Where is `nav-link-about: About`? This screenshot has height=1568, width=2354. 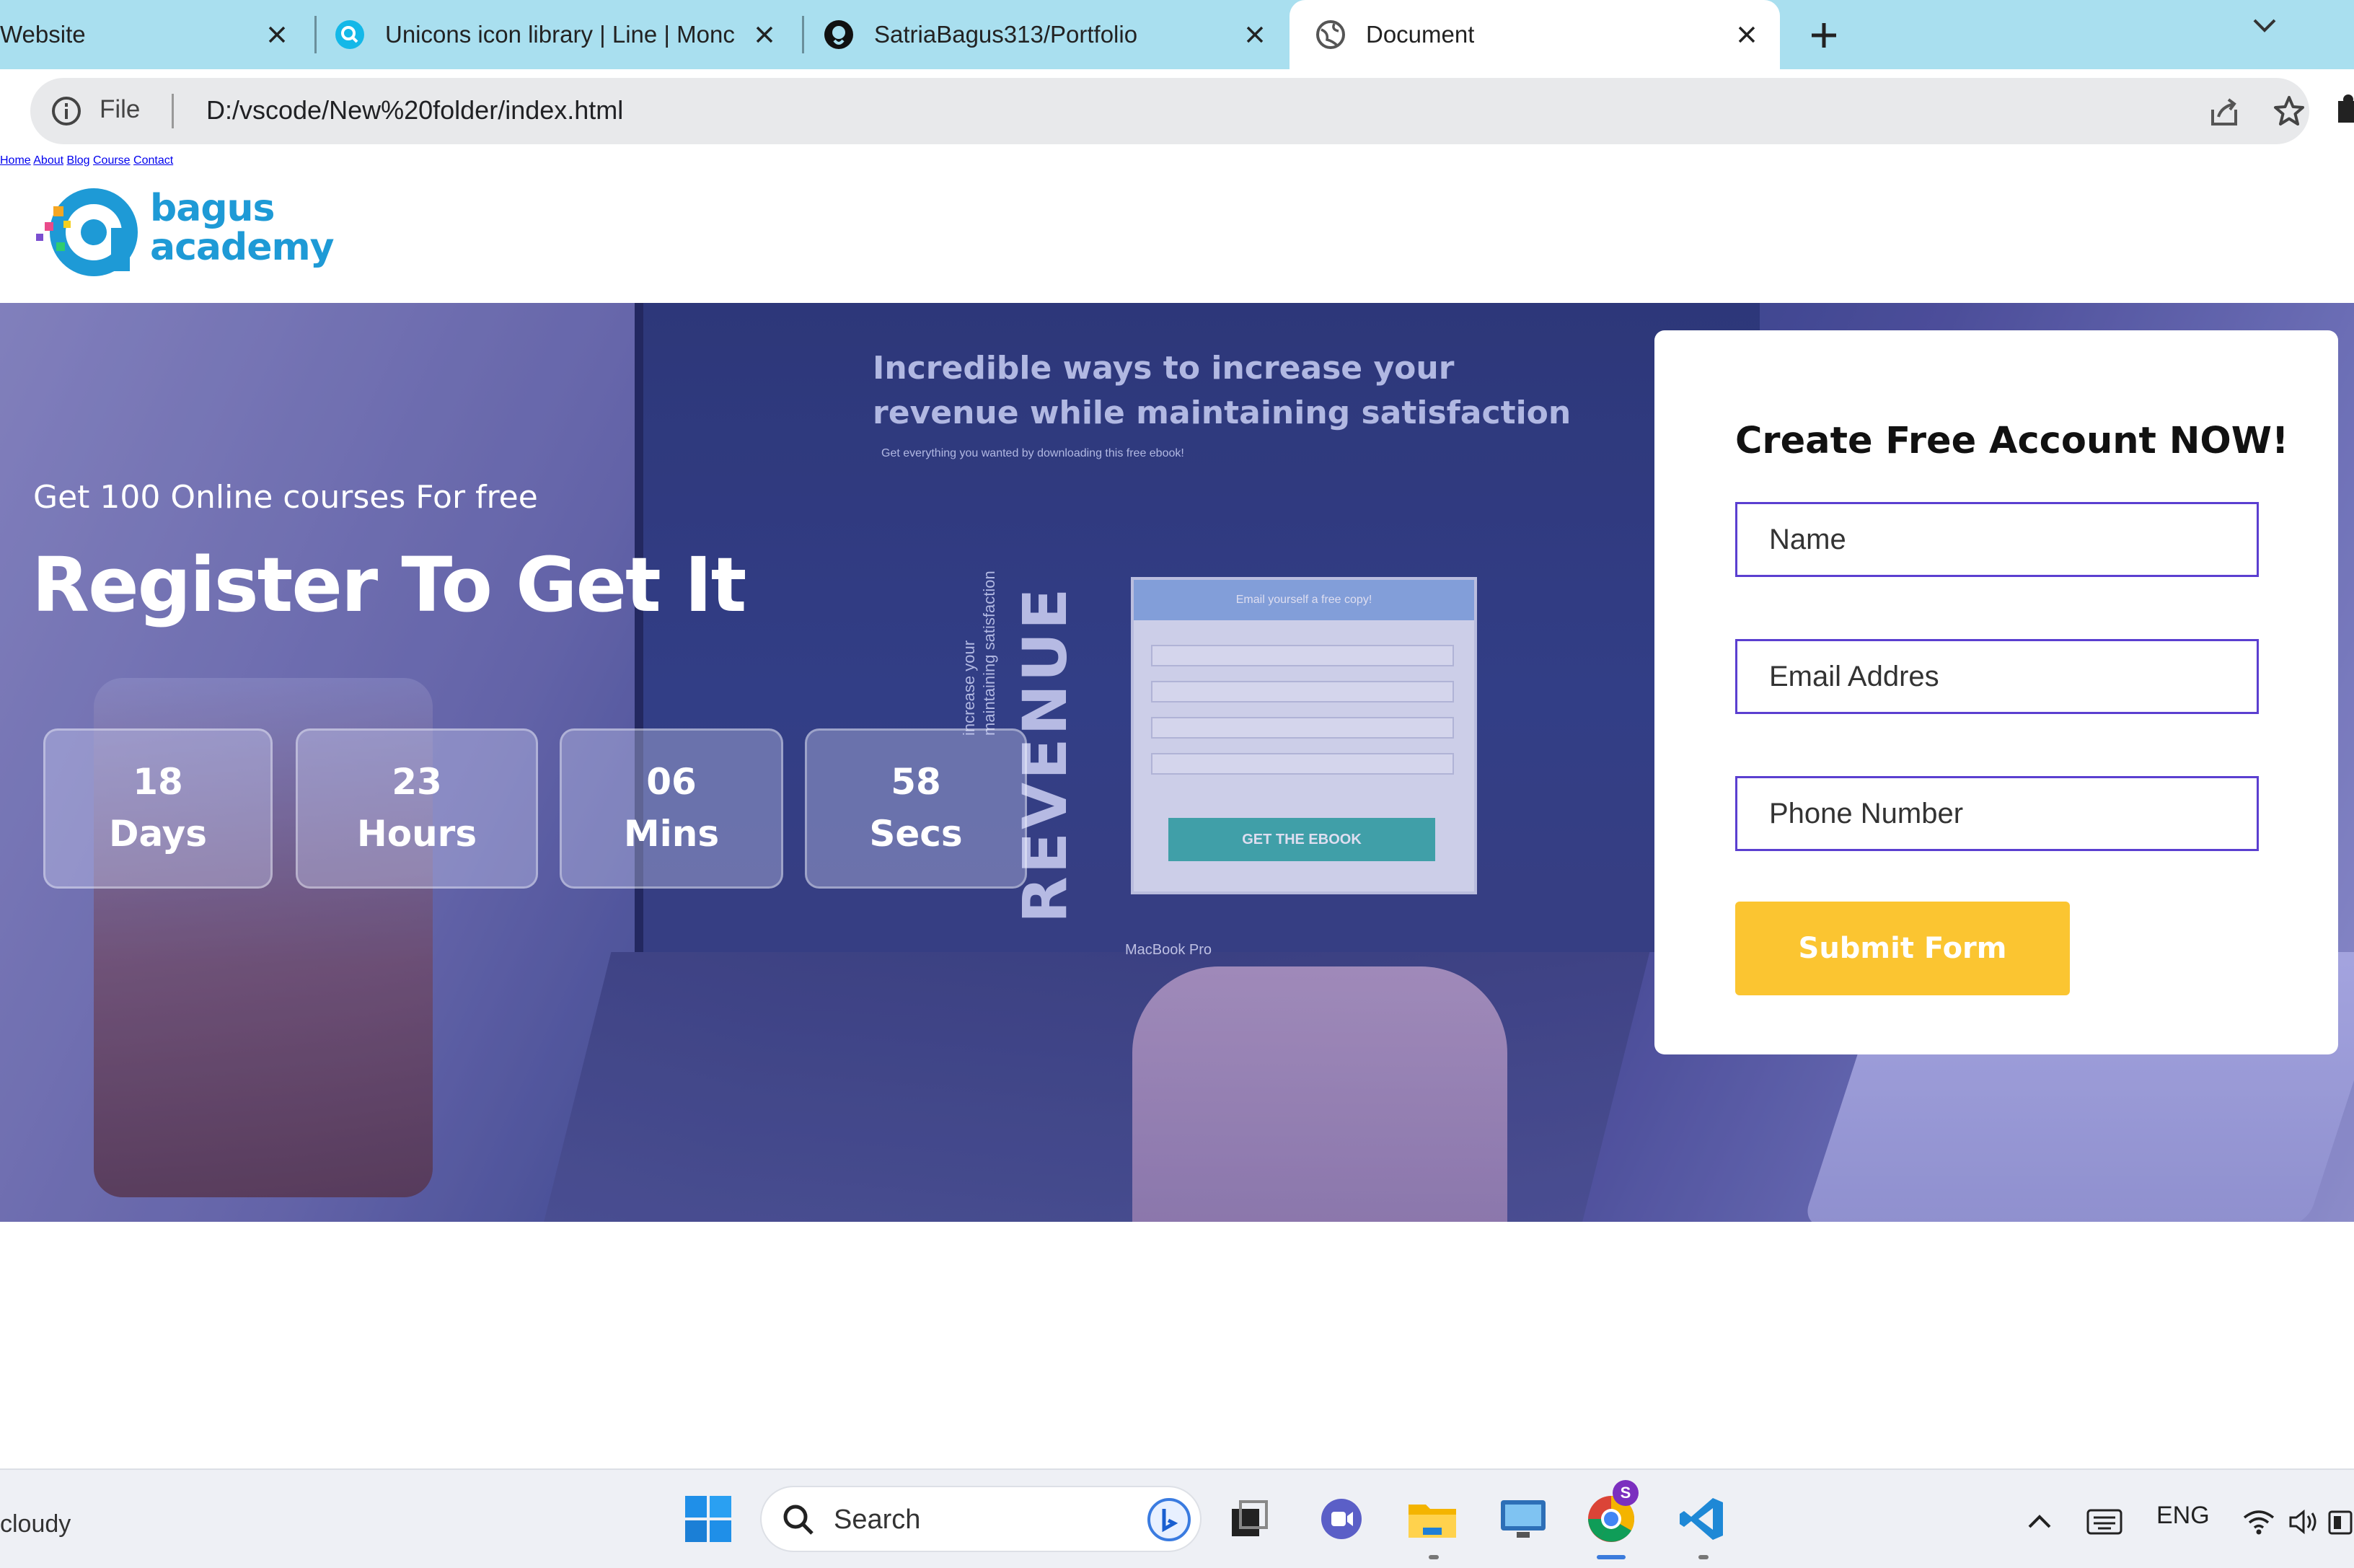
nav-link-about: About is located at coordinates (48, 161).